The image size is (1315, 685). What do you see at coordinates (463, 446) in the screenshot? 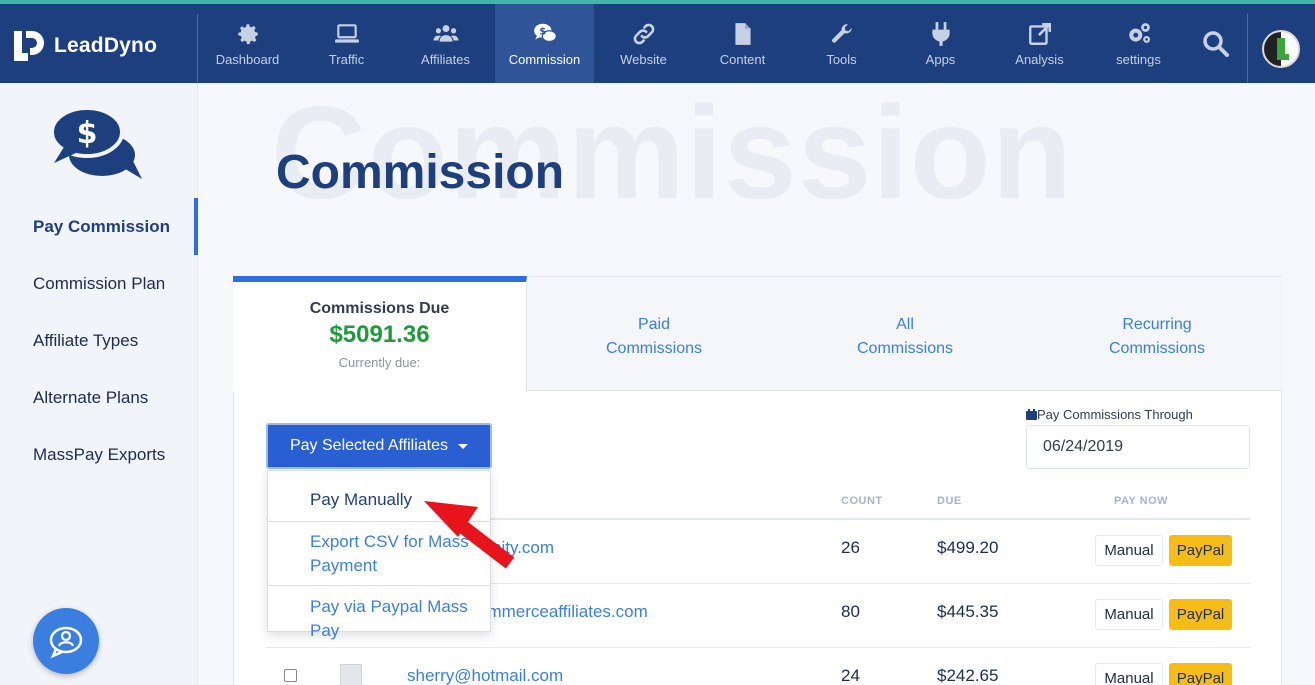
I see `caret-down-icon` at bounding box center [463, 446].